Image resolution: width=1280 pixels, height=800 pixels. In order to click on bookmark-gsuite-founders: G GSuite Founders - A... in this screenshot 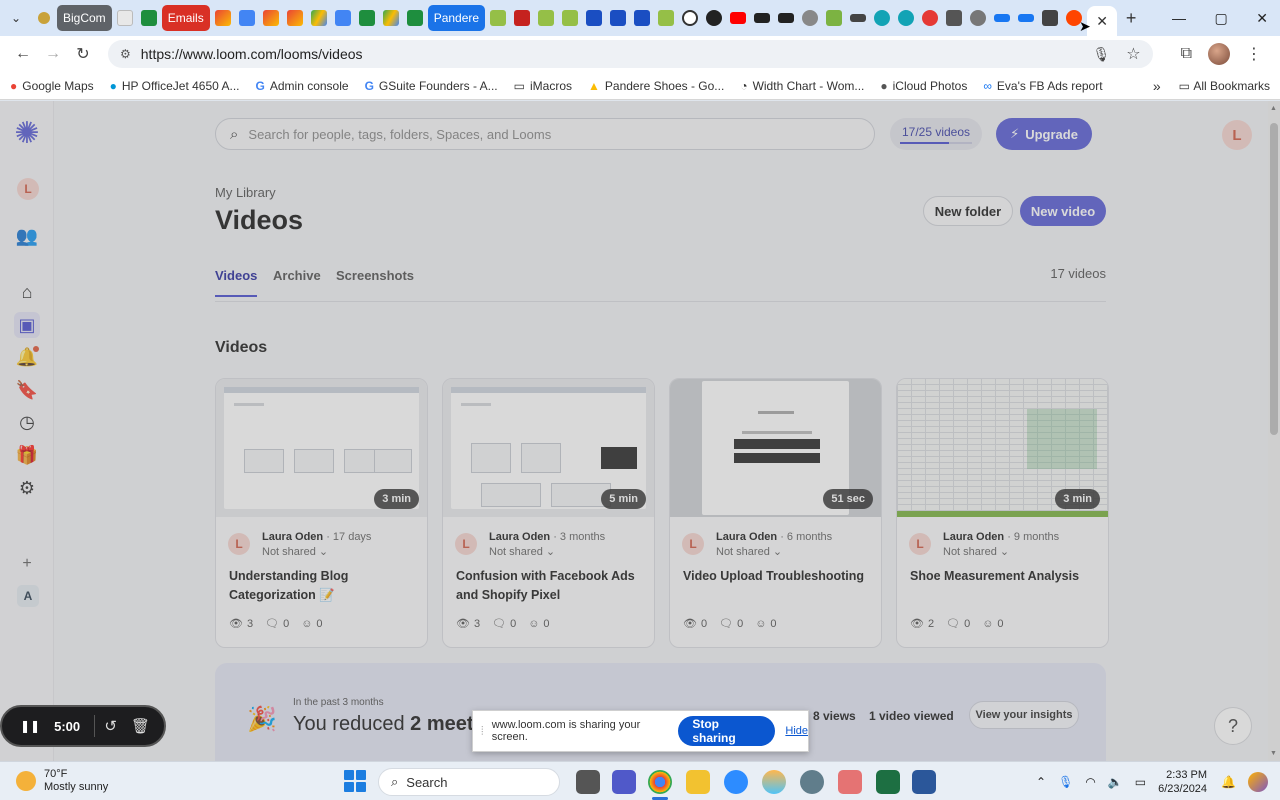, I will do `click(431, 86)`.